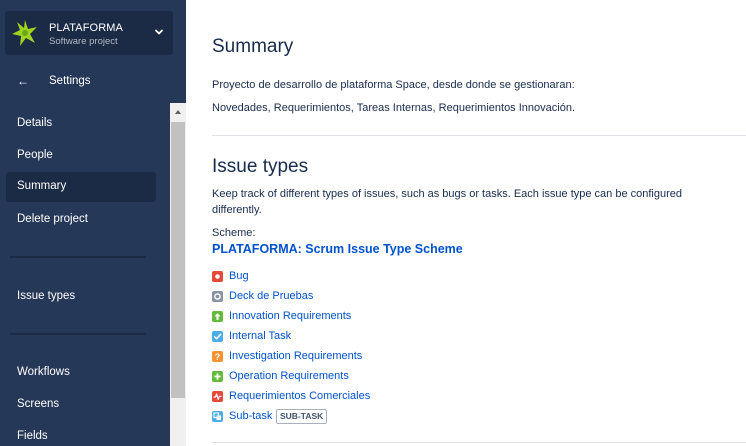 The image size is (746, 446). I want to click on issue-type-link: Deck de Pruebas, so click(271, 296).